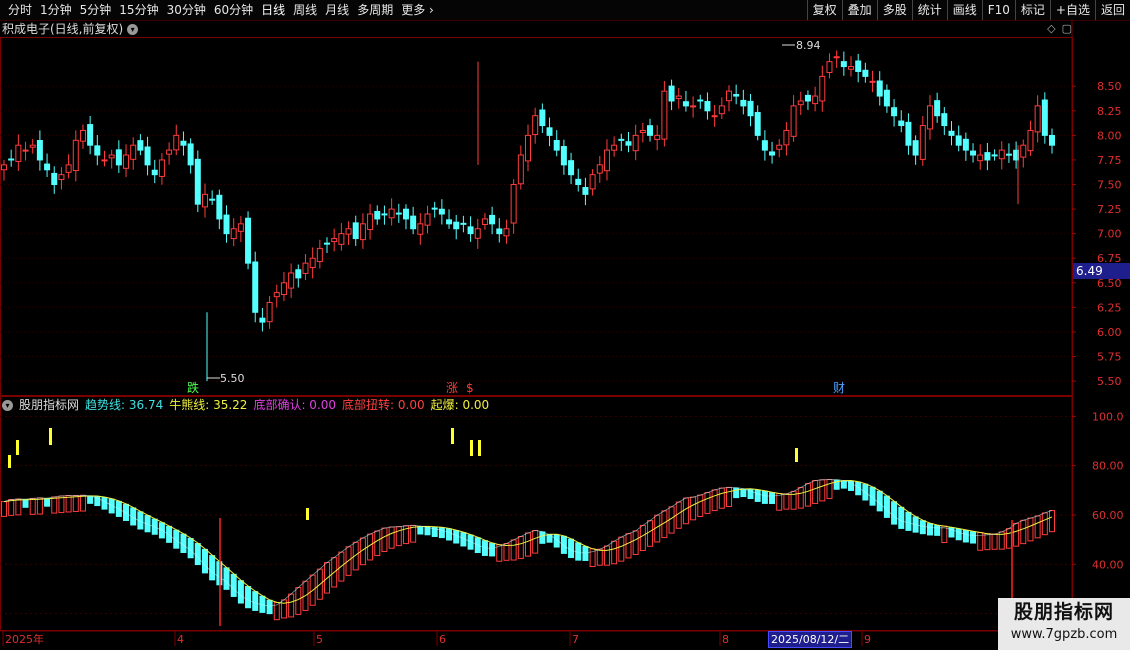  Describe the element at coordinates (1109, 381) in the screenshot. I see `price-tick-label: 5.50` at that location.